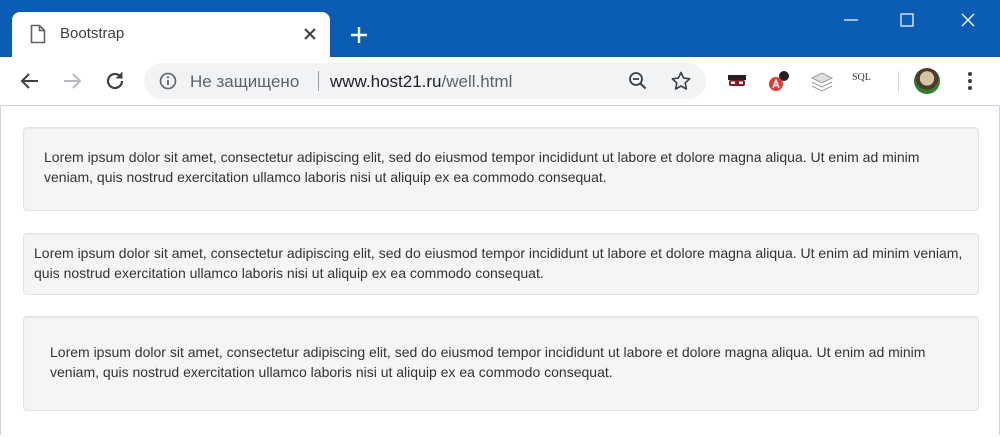  I want to click on url-text: www.host21.ru/well.html, so click(421, 82).